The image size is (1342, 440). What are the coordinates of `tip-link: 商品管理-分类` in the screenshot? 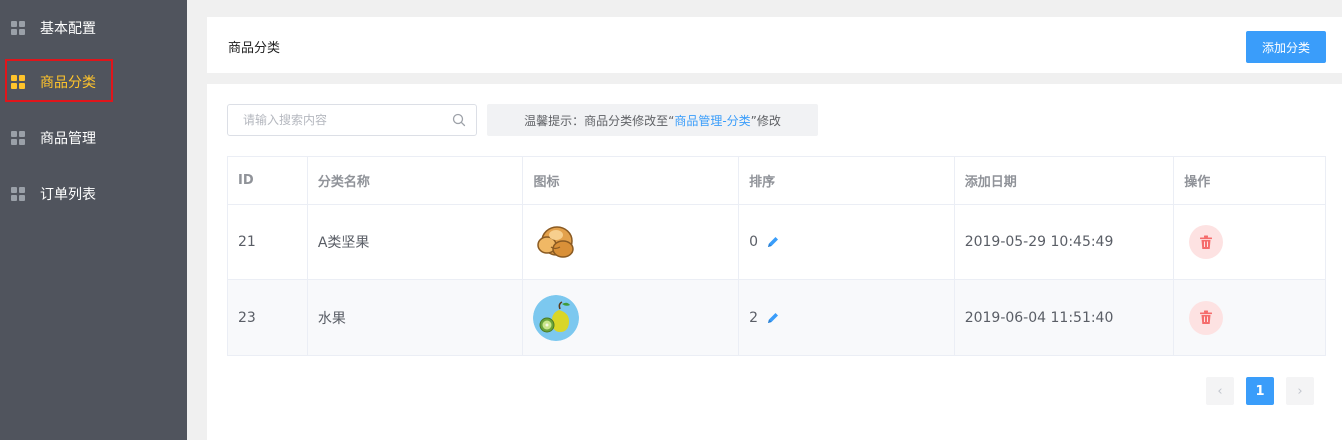 It's located at (712, 120).